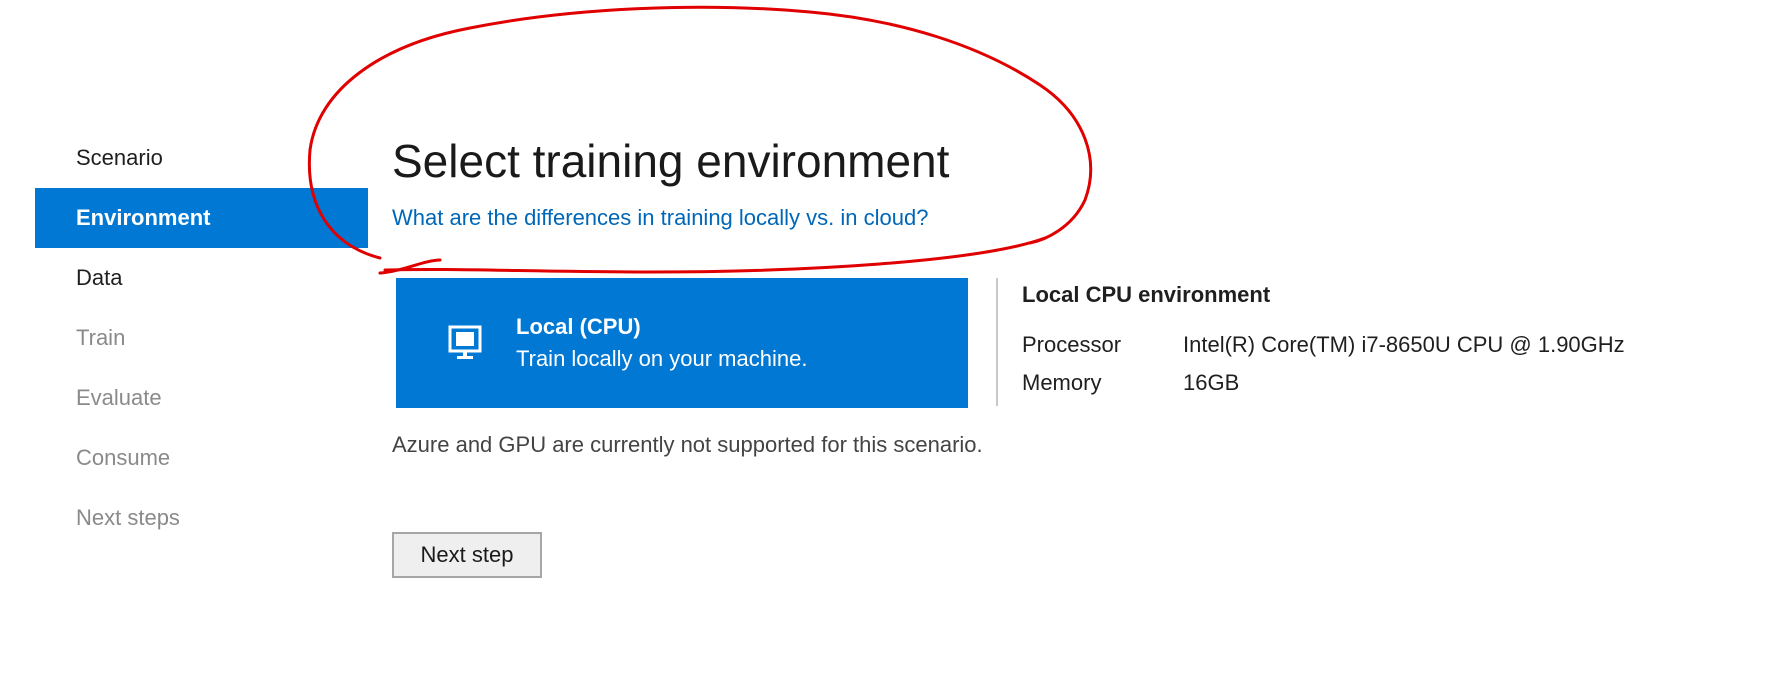 This screenshot has height=700, width=1787. What do you see at coordinates (578, 326) in the screenshot?
I see `environment-card-title: Local (CPU)` at bounding box center [578, 326].